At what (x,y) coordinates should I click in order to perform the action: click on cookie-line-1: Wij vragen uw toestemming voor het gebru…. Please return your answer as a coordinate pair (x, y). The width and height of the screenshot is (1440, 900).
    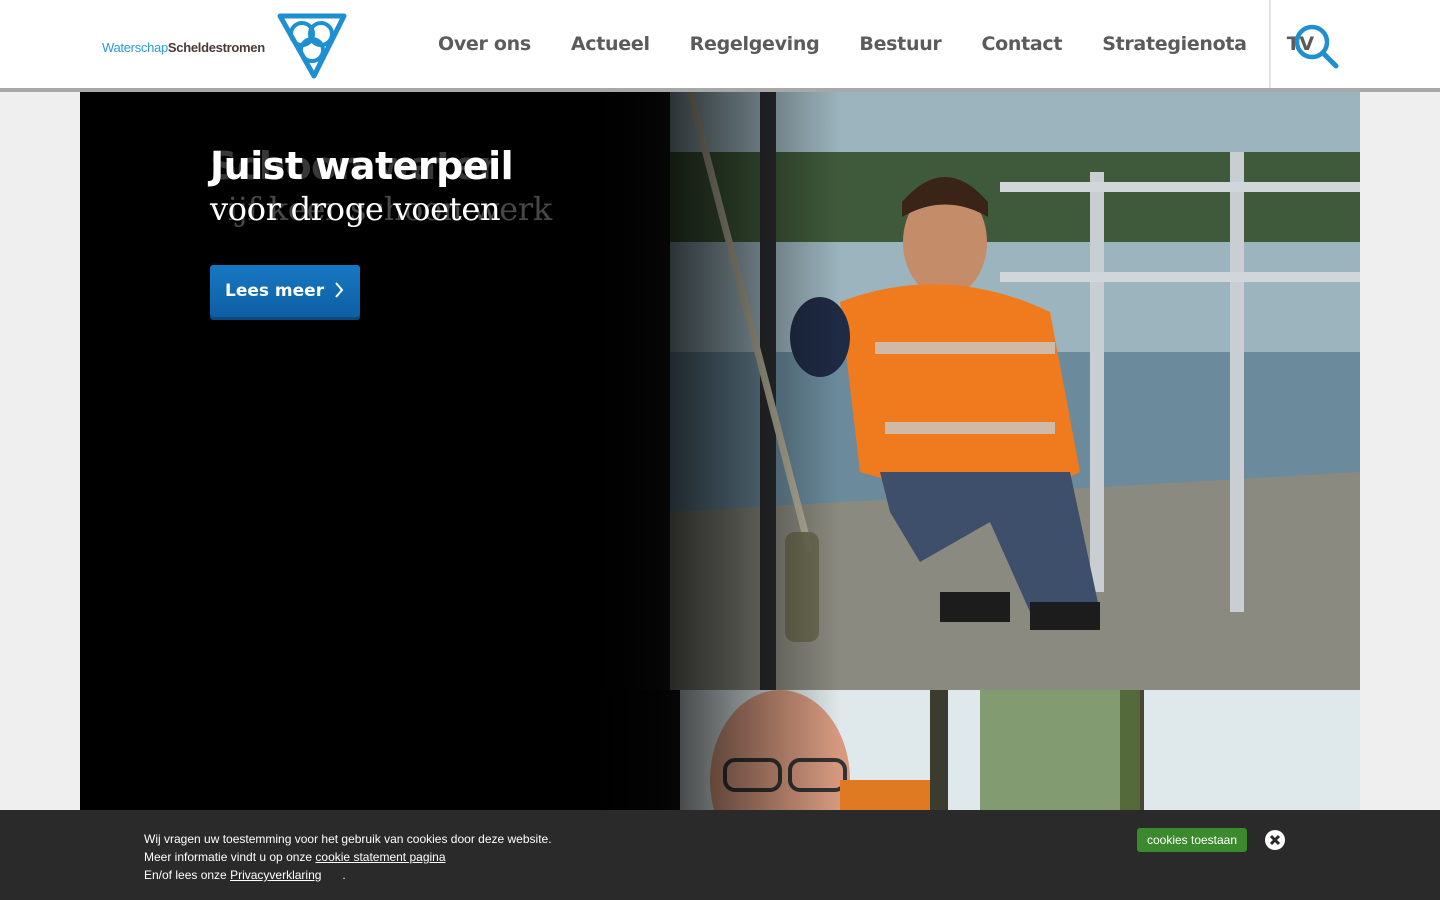
    Looking at the image, I should click on (348, 839).